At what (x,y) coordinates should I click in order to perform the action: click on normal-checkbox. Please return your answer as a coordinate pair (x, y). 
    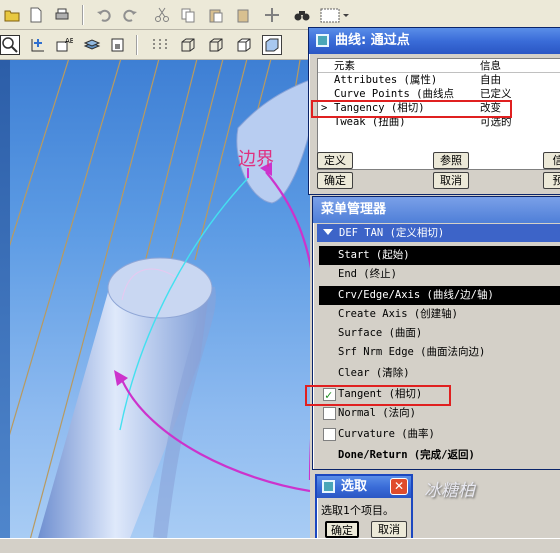
    Looking at the image, I should click on (329, 413).